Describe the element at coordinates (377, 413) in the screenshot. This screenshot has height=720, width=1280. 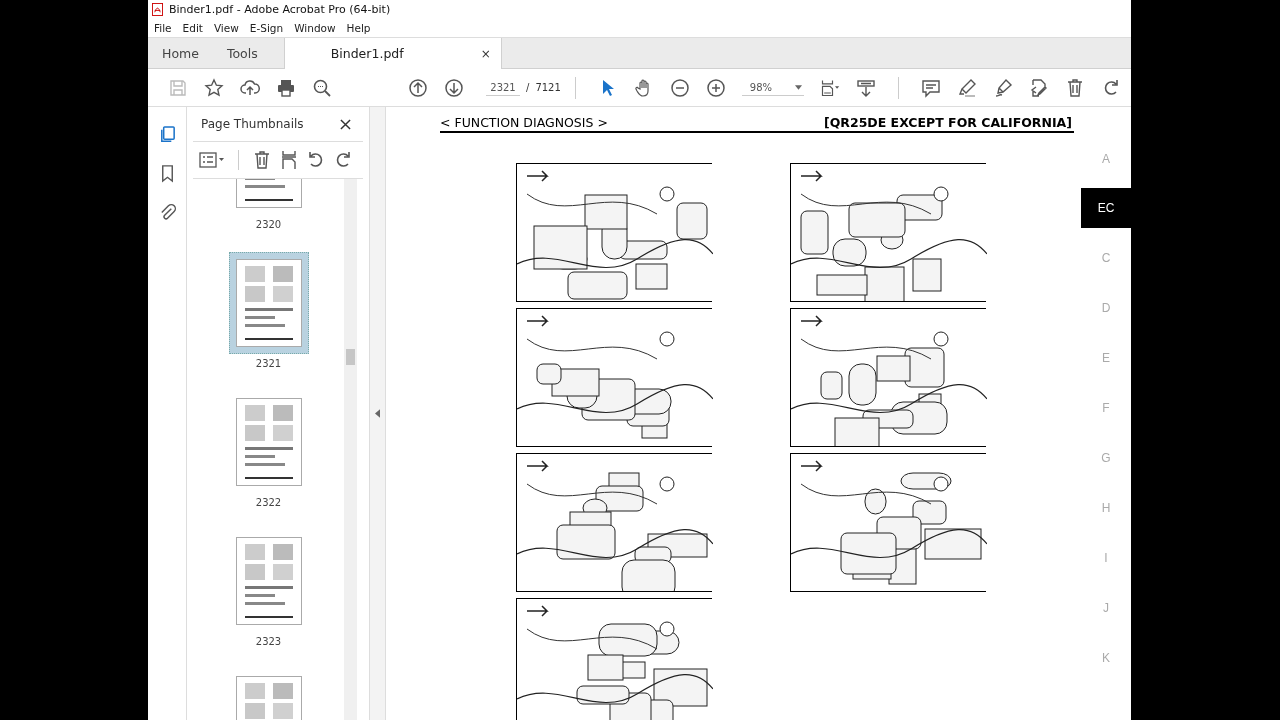
I see `collapse-arrow-icon` at that location.